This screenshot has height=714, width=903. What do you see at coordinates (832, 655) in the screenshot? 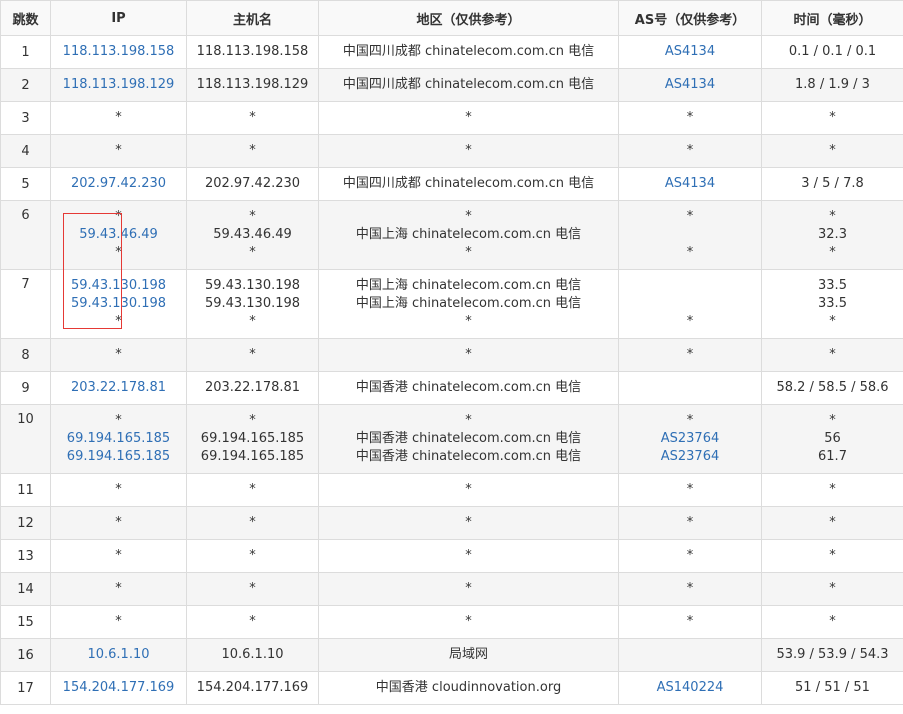
I see `time-cell: 53.9 / 53.9 / 54.3` at bounding box center [832, 655].